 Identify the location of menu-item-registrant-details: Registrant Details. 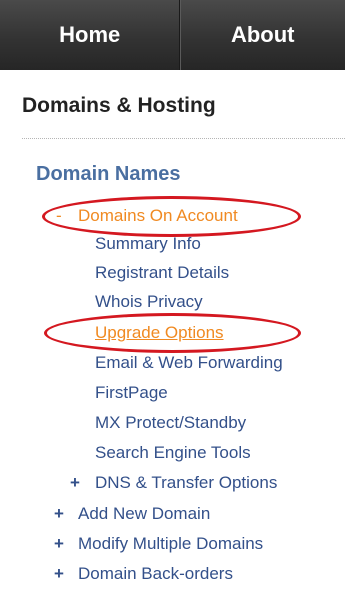
(162, 273).